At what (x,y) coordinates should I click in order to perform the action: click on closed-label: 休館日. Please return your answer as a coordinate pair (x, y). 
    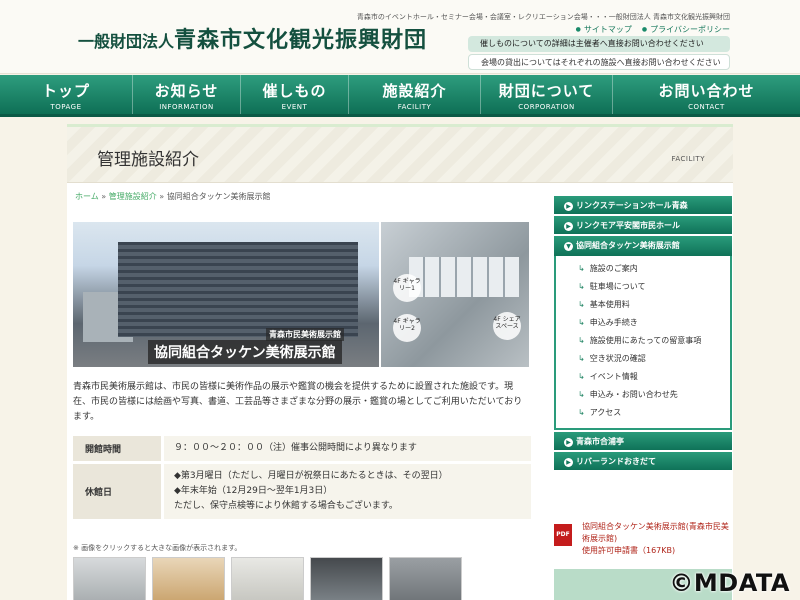
    Looking at the image, I should click on (117, 491).